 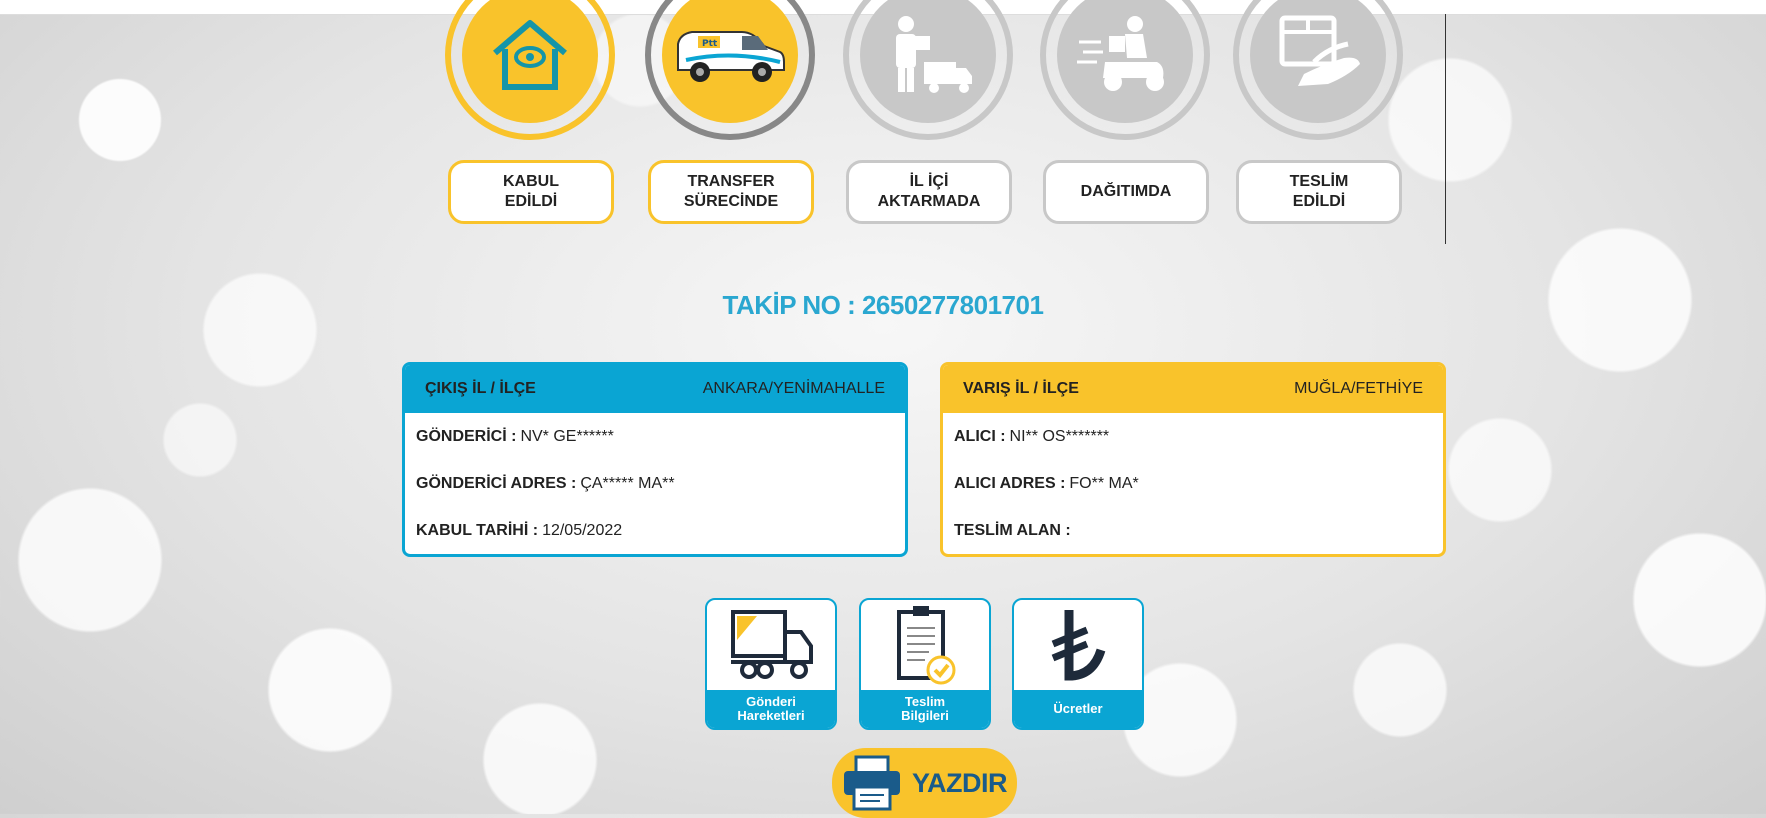 I want to click on receiver-label: ALICI :, so click(x=980, y=436).